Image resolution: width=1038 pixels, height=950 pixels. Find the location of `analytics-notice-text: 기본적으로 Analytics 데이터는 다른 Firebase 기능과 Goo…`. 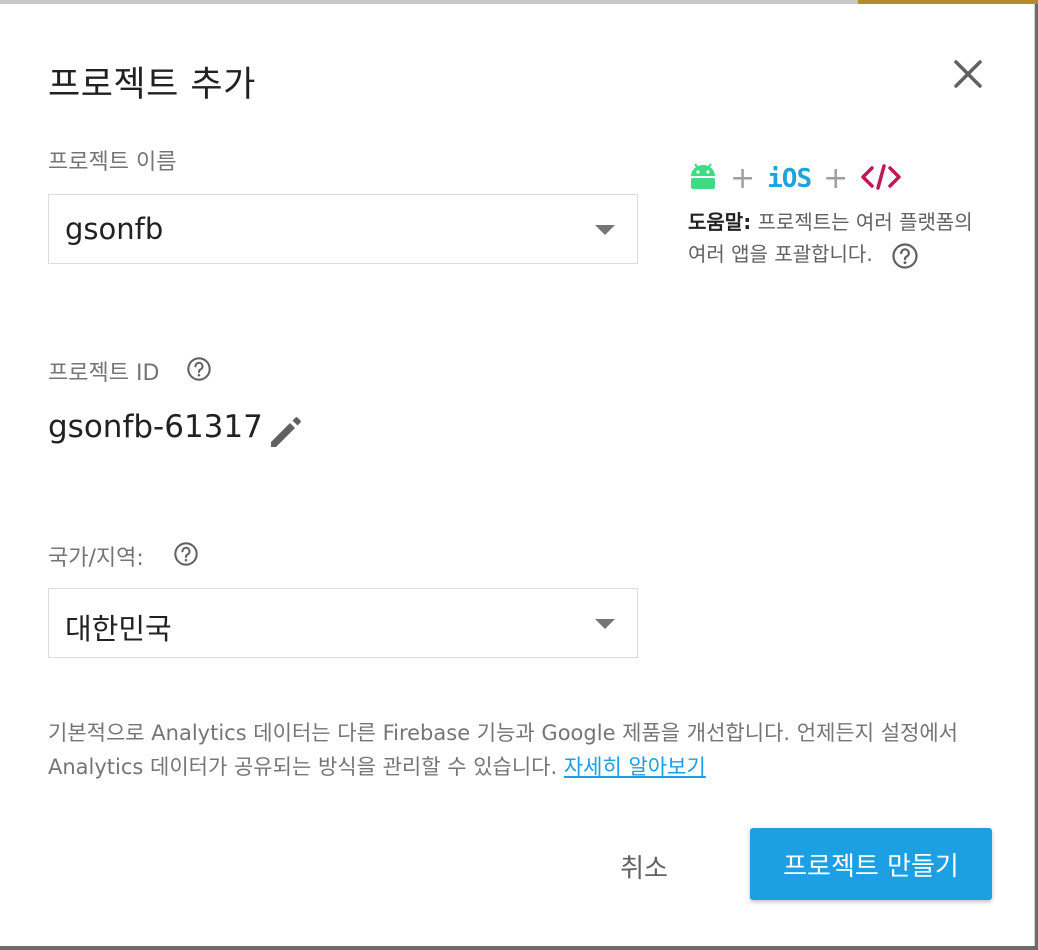

analytics-notice-text: 기본적으로 Analytics 데이터는 다른 Firebase 기능과 Goo… is located at coordinates (503, 750).